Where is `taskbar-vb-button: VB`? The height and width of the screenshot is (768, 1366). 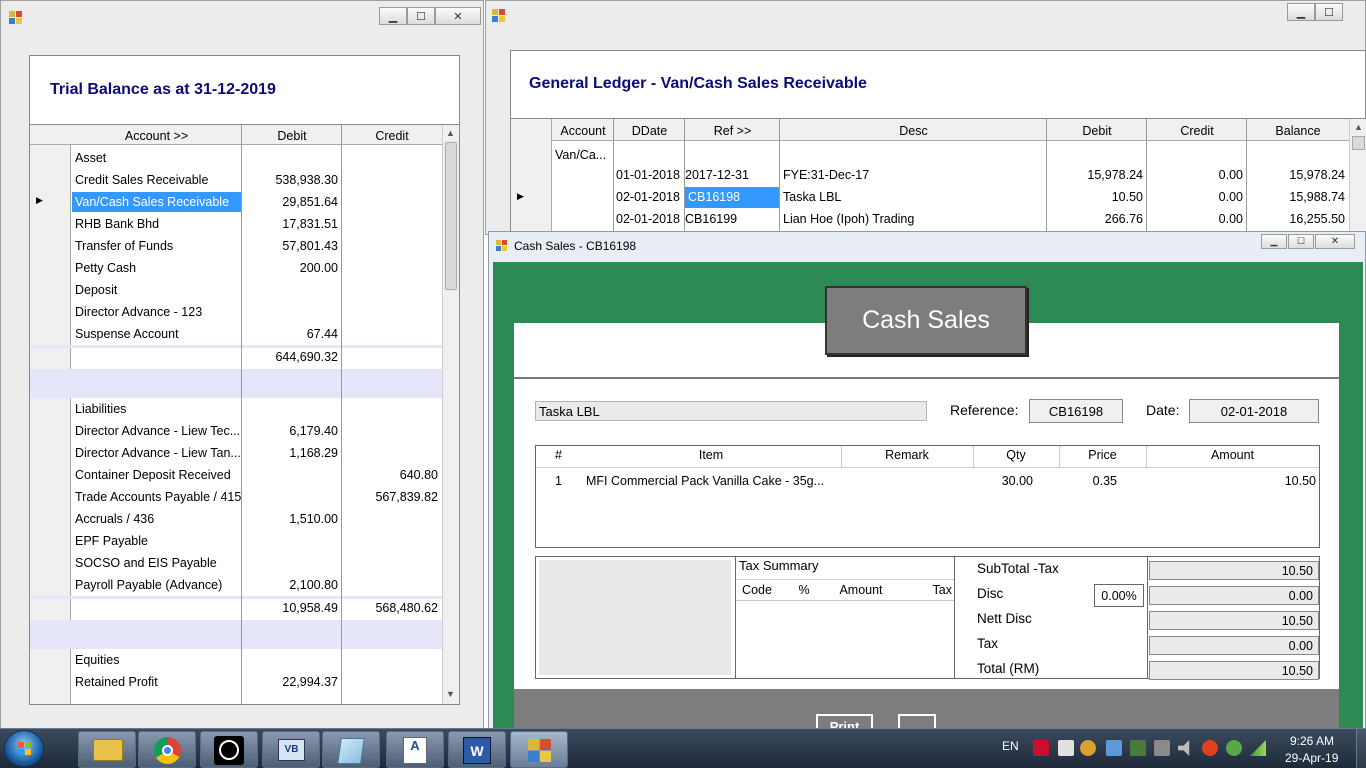 taskbar-vb-button: VB is located at coordinates (291, 749).